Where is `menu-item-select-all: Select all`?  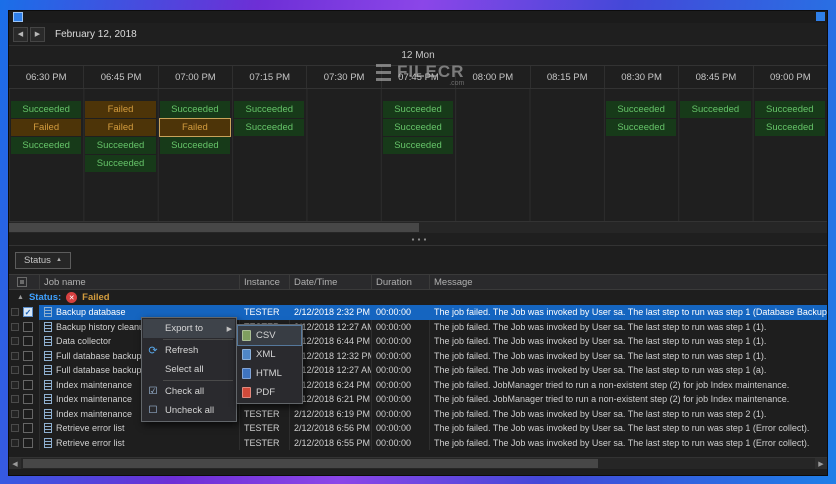 menu-item-select-all: Select all is located at coordinates (189, 369).